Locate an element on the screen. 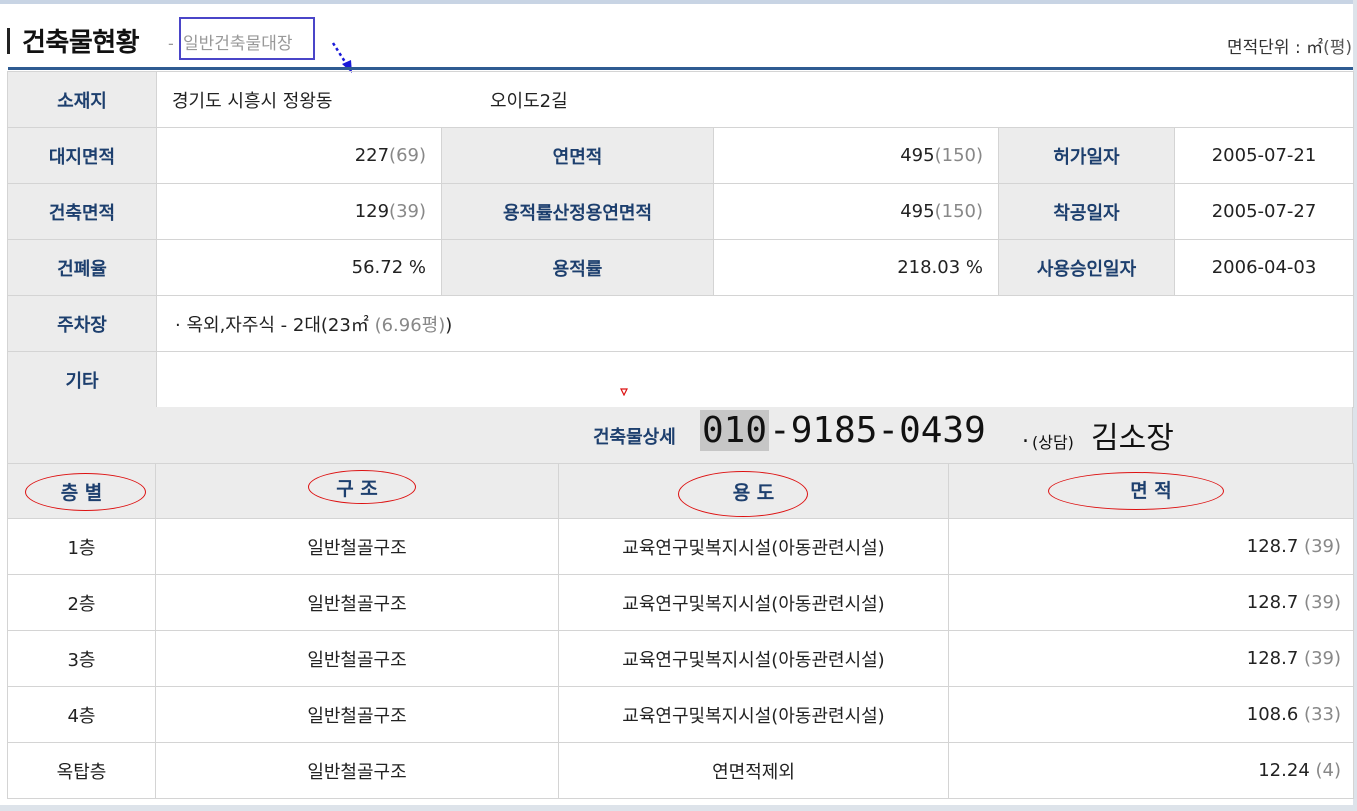 The image size is (1357, 811). location-value: 경기도 시흥시 정왕동 오이도2길 is located at coordinates (755, 99).